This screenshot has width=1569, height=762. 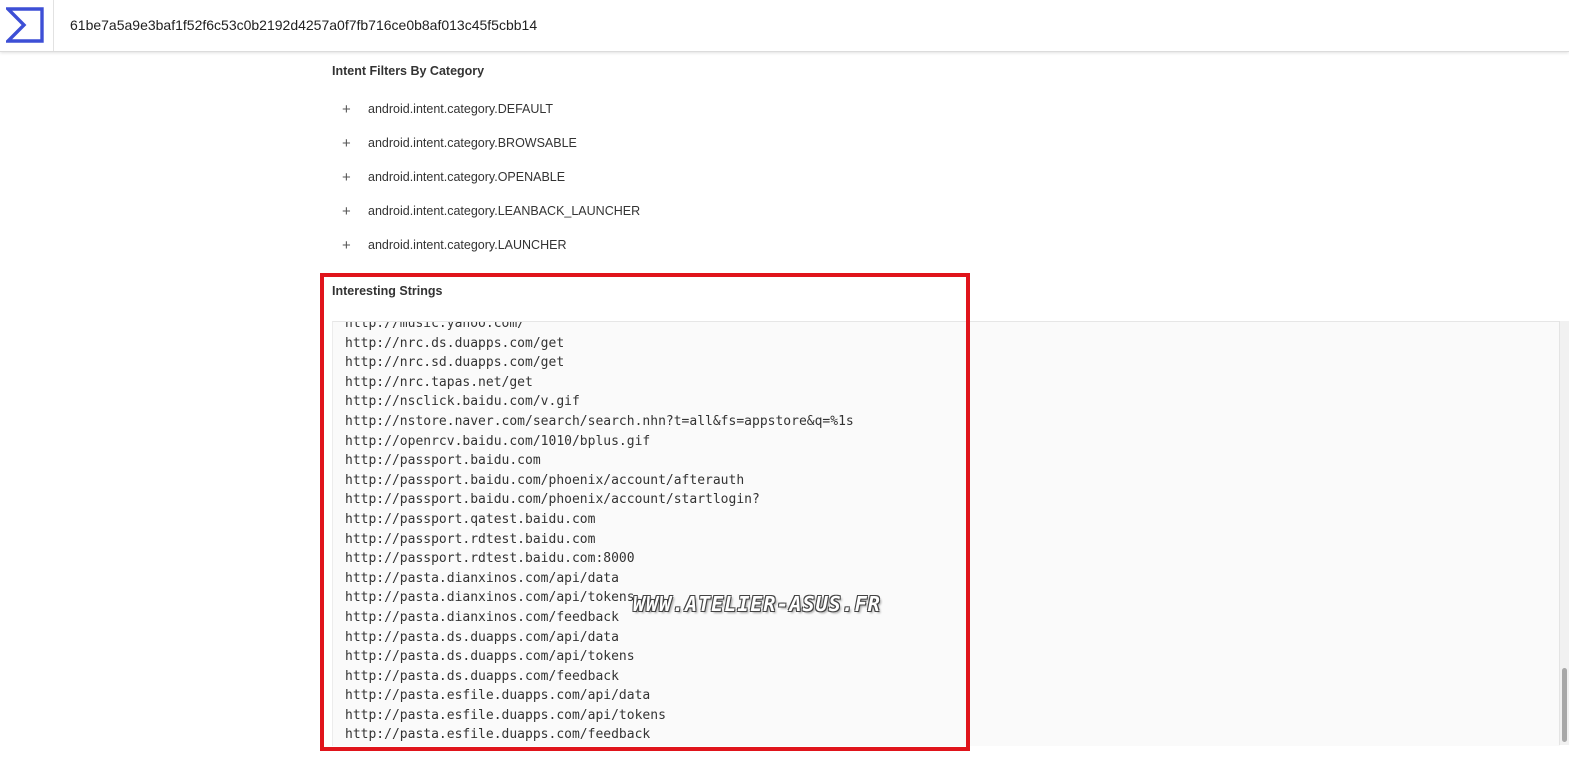 What do you see at coordinates (490, 657) in the screenshot?
I see `string-line: http://pasta.ds.duapps.com/api/tokens` at bounding box center [490, 657].